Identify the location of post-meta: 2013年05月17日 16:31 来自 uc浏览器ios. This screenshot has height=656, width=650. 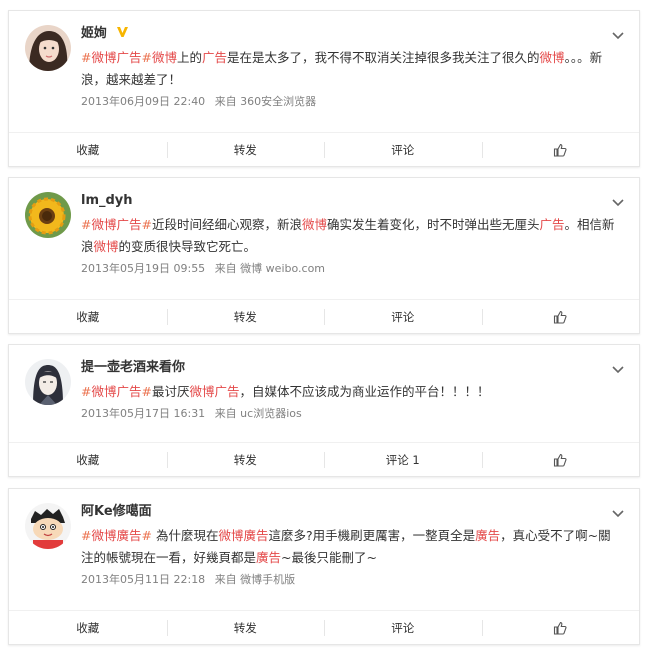
(353, 414).